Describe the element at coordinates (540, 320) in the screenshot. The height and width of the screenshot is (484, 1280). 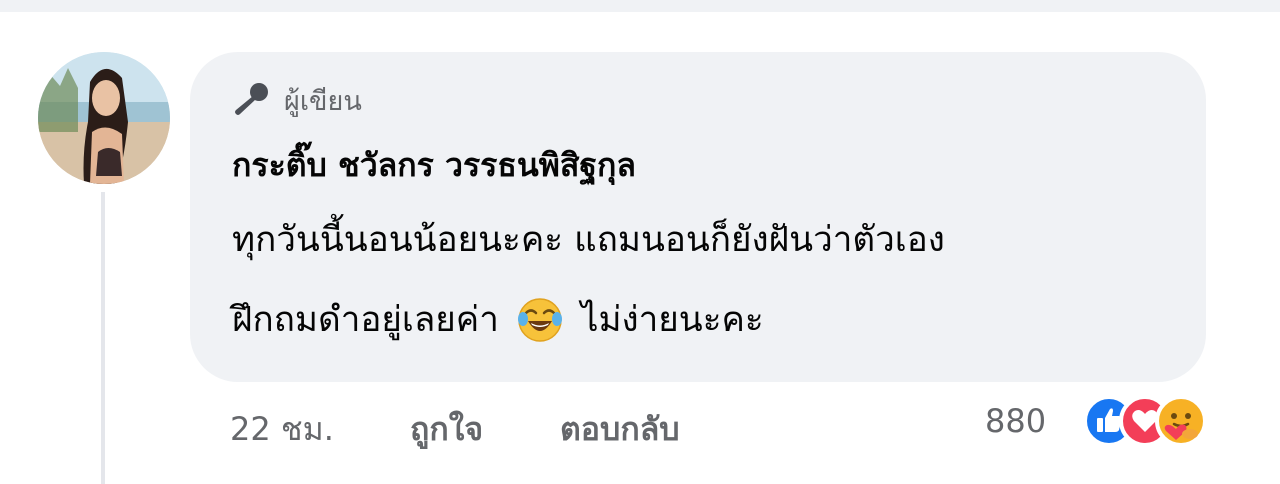
I see `face-with-tears-of-joy-icon` at that location.